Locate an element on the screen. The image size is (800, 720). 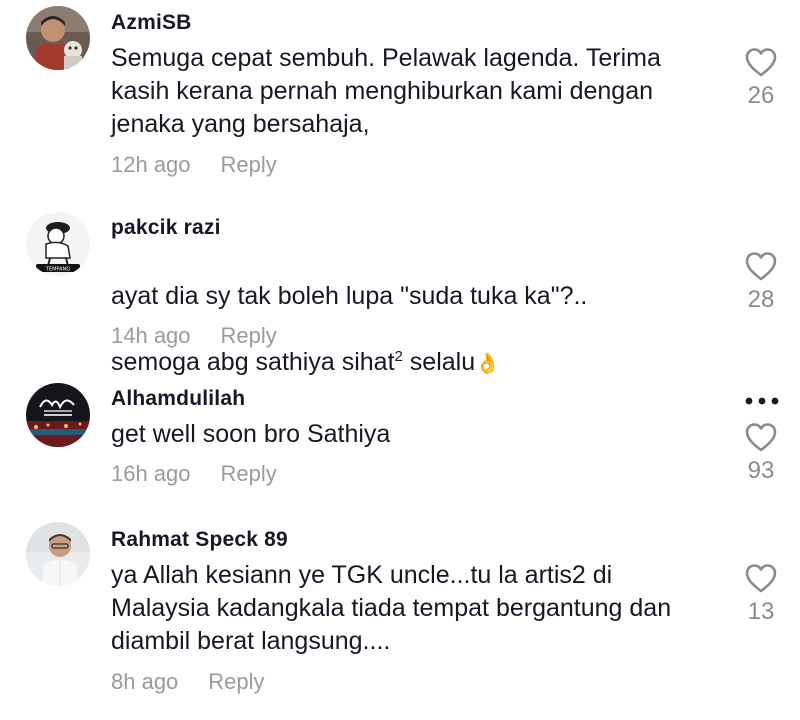
comment-meta: 12h ago Reply is located at coordinates (194, 165).